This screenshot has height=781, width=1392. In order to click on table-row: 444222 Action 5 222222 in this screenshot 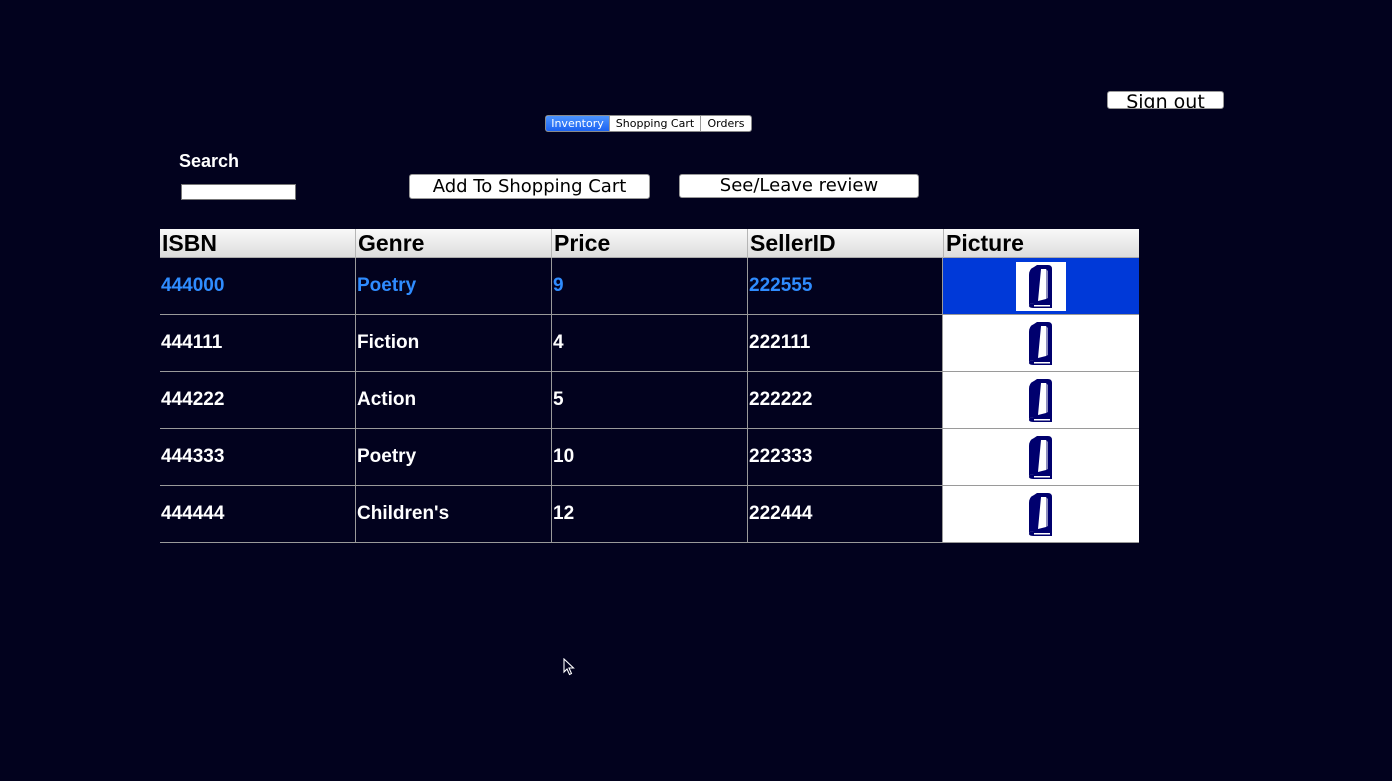, I will do `click(649, 400)`.